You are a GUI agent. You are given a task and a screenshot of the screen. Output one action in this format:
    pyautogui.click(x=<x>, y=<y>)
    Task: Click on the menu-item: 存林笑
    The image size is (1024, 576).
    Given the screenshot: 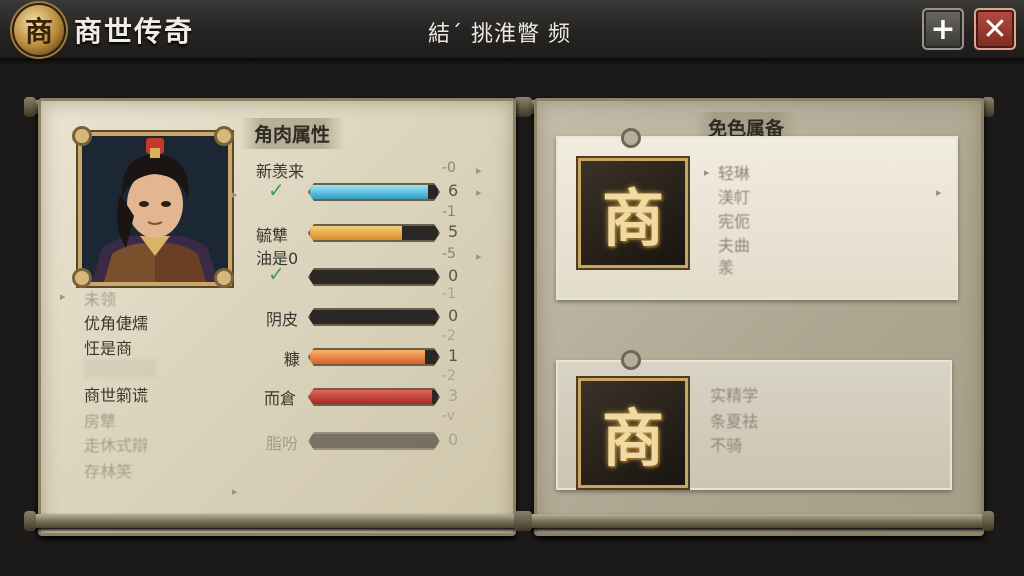 What is the action you would take?
    pyautogui.click(x=108, y=470)
    